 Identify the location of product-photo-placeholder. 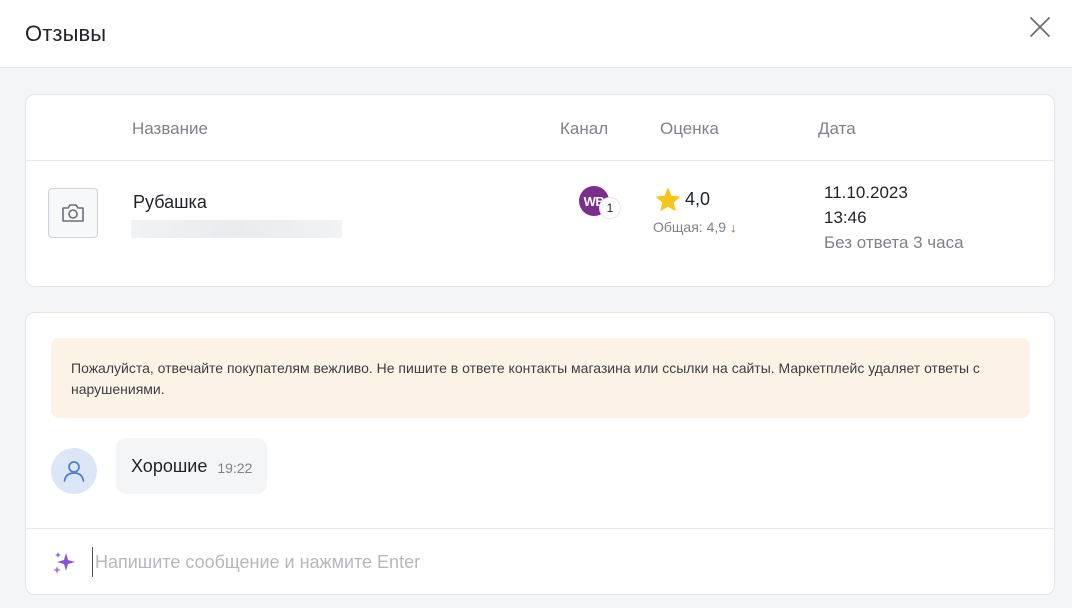
(73, 213).